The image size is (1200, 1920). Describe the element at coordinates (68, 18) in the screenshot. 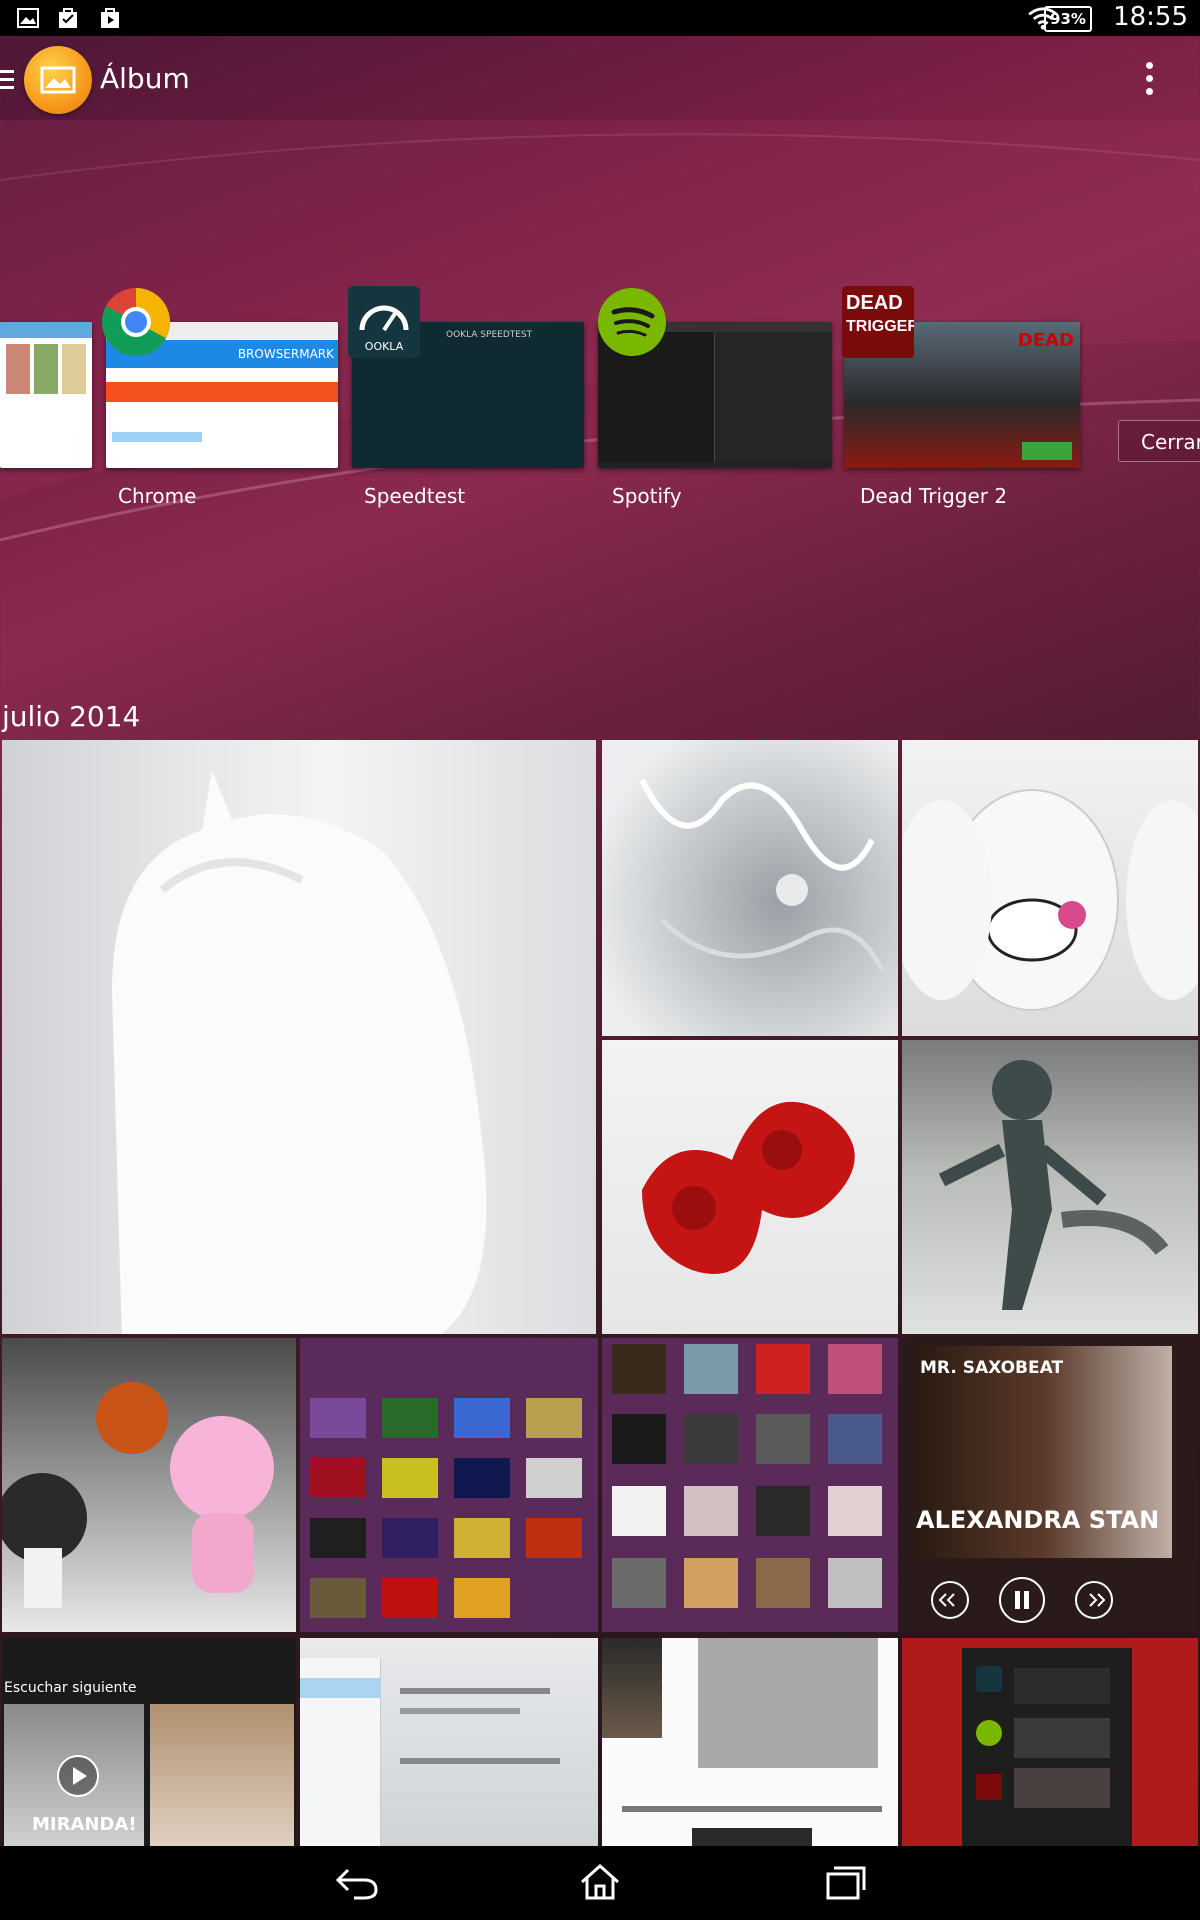

I see `shopping-bag-icon` at that location.